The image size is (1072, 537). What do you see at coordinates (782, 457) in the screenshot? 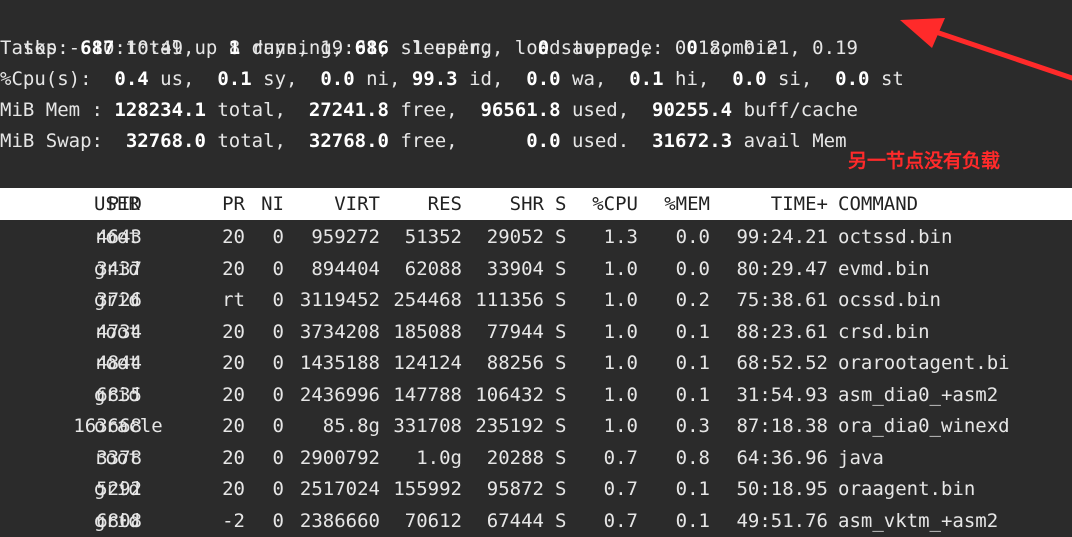
I see `cell-time: 64:36.96` at bounding box center [782, 457].